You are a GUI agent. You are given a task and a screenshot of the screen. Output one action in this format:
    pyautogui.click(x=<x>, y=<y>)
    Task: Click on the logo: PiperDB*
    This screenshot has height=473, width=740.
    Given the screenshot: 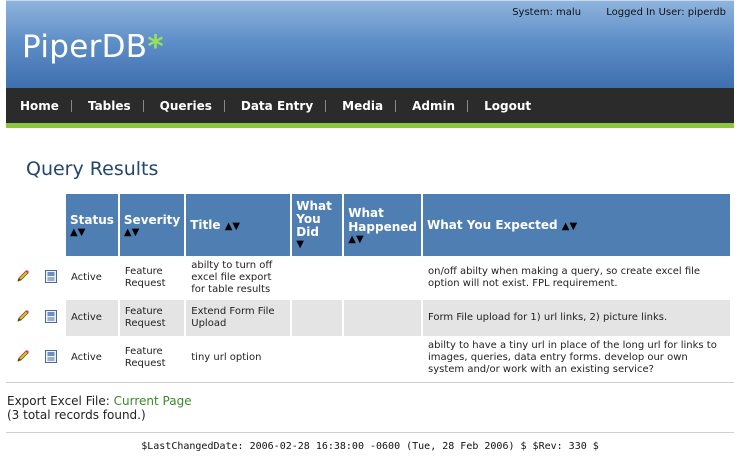 What is the action you would take?
    pyautogui.click(x=93, y=47)
    